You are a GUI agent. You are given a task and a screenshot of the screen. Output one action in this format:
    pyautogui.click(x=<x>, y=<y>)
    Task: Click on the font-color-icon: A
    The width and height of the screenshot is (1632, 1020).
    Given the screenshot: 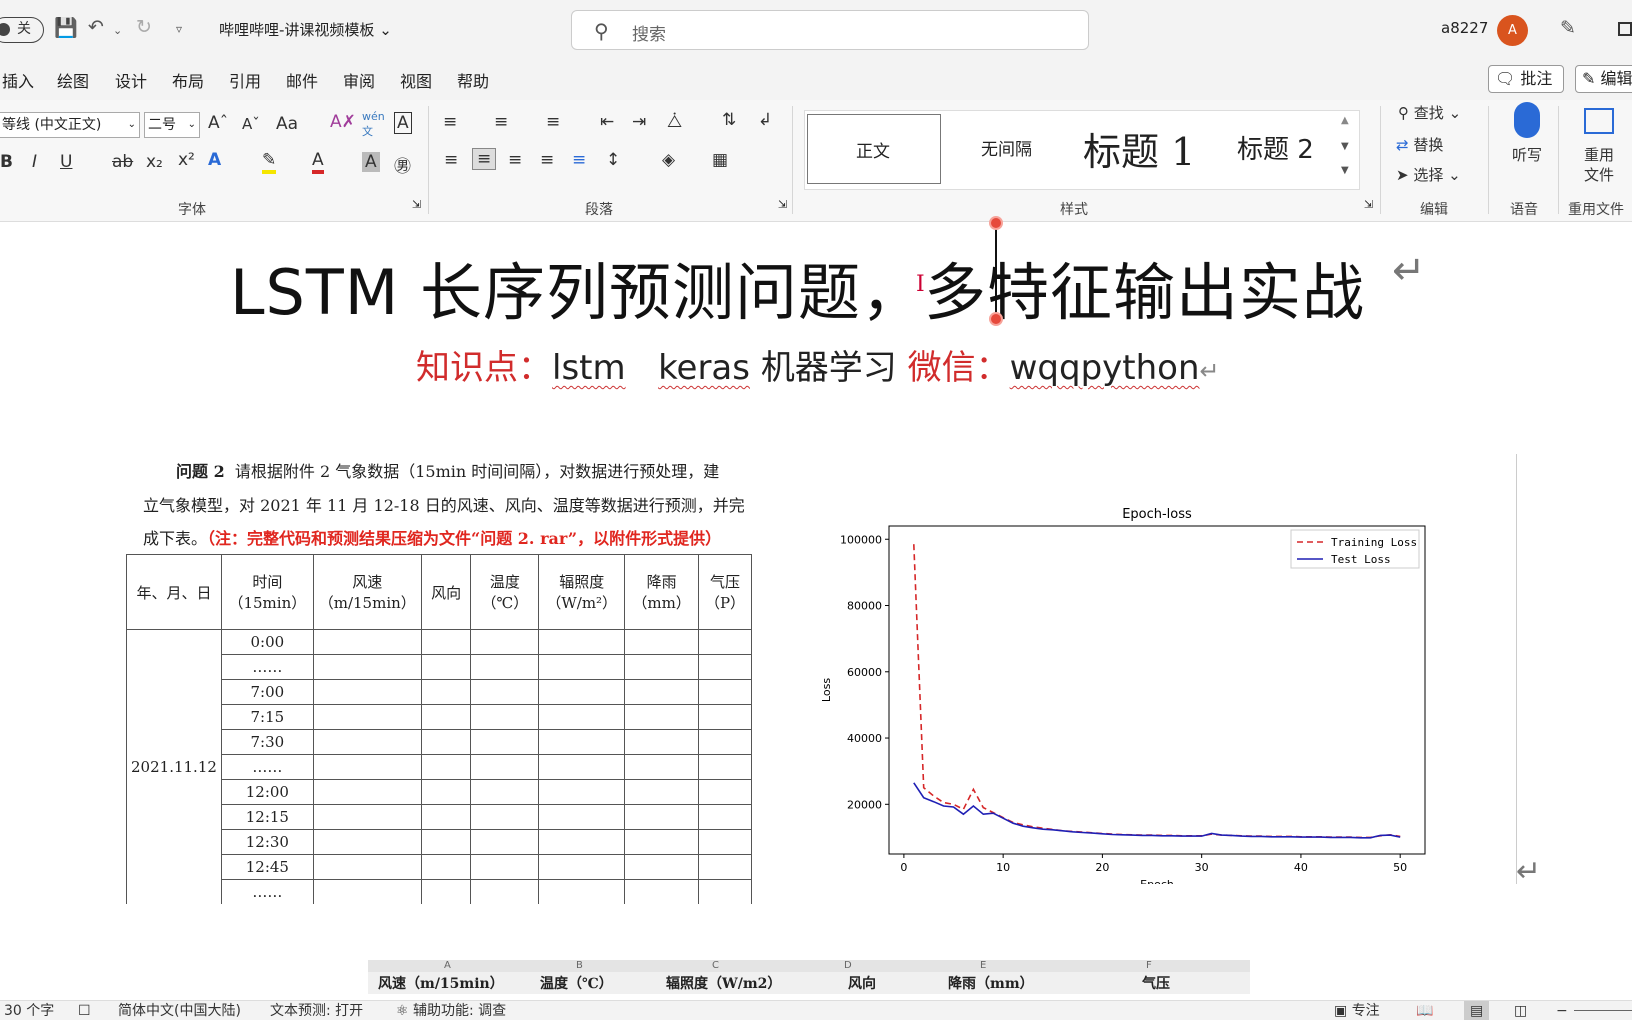 What is the action you would take?
    pyautogui.click(x=318, y=162)
    